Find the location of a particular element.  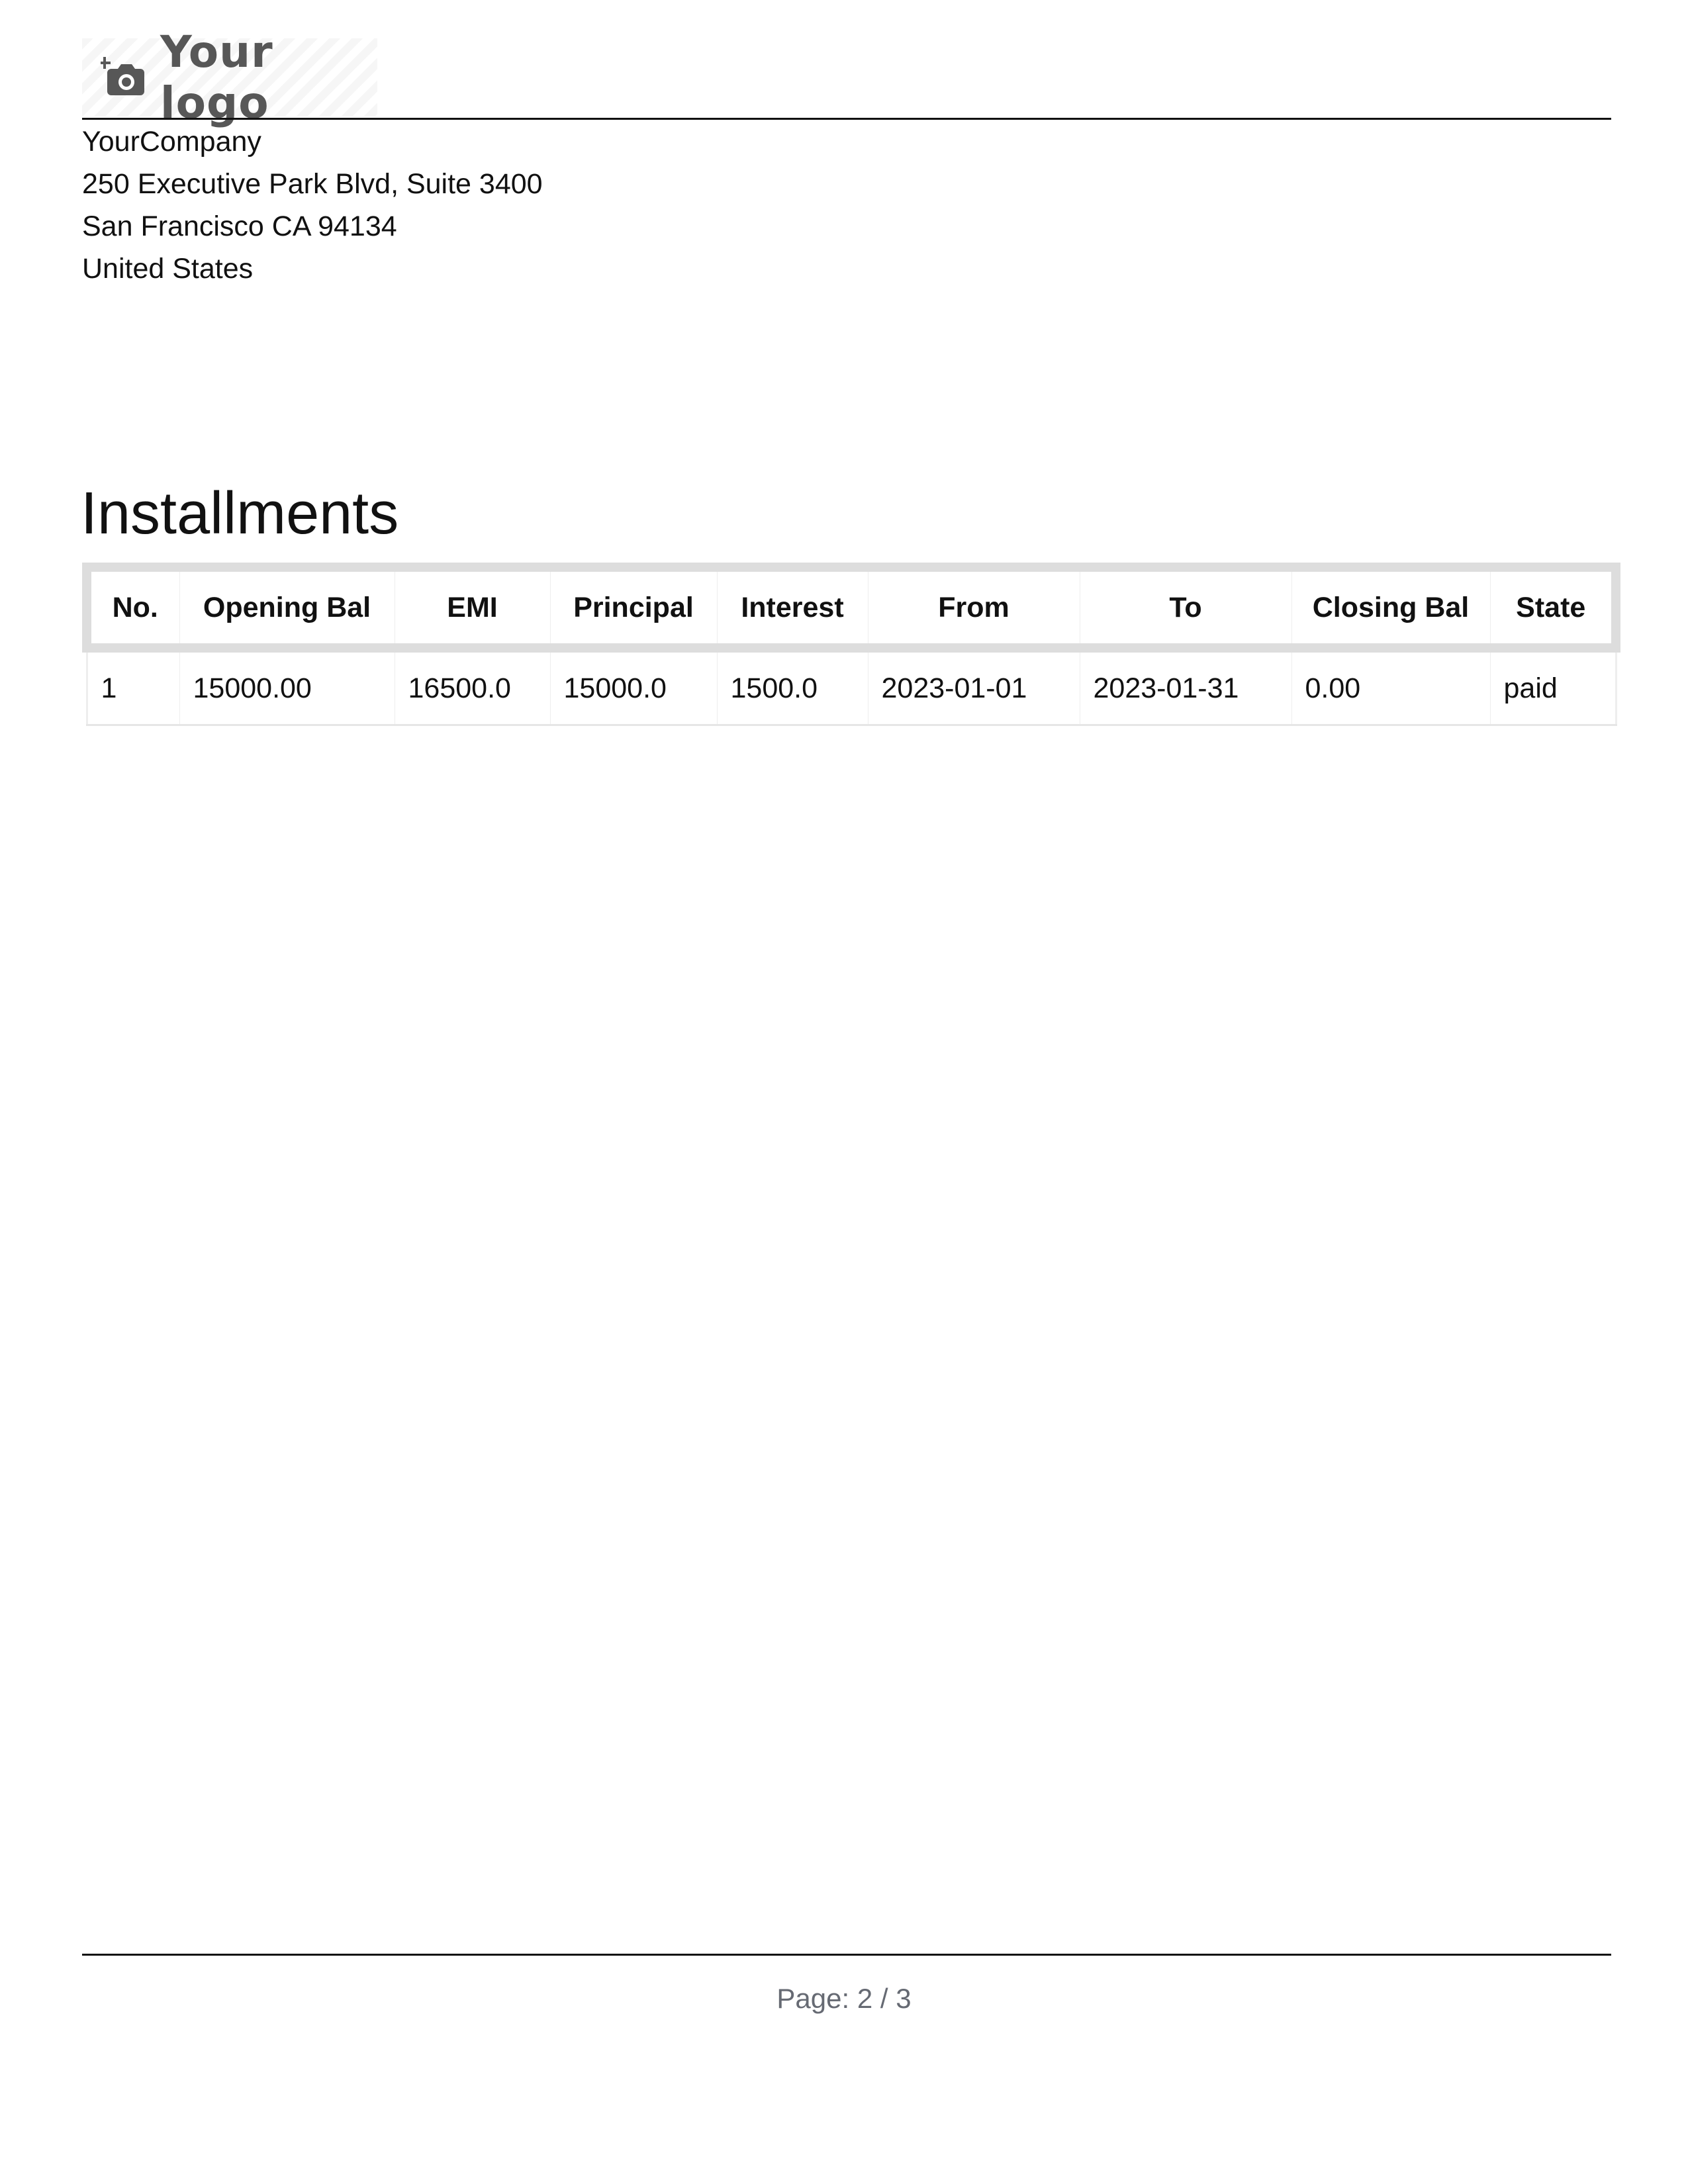

cell-principal: 15000.0 is located at coordinates (634, 687).